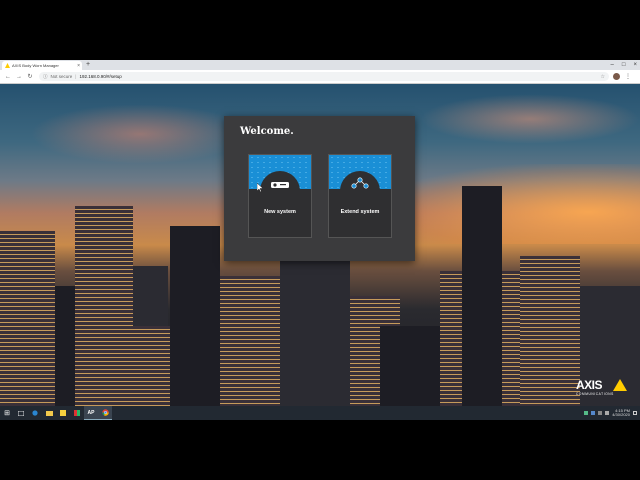 This screenshot has width=640, height=480. Describe the element at coordinates (78, 66) in the screenshot. I see `tab-close-icon: ×` at that location.